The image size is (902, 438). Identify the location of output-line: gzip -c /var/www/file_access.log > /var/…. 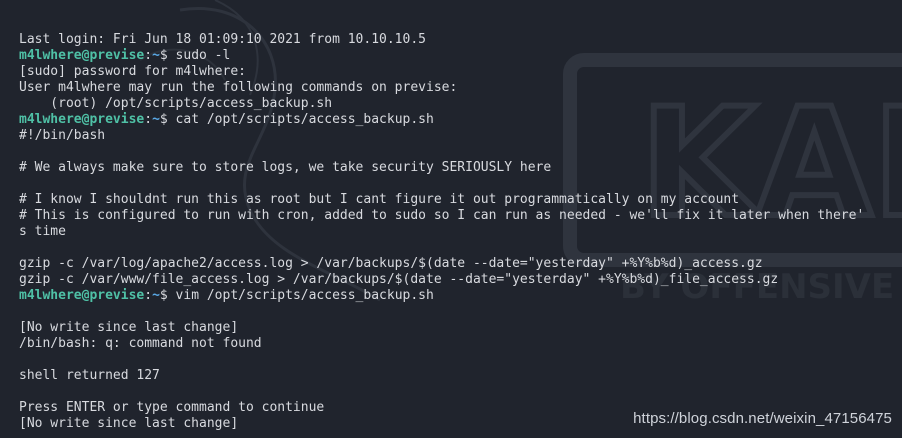
(399, 279).